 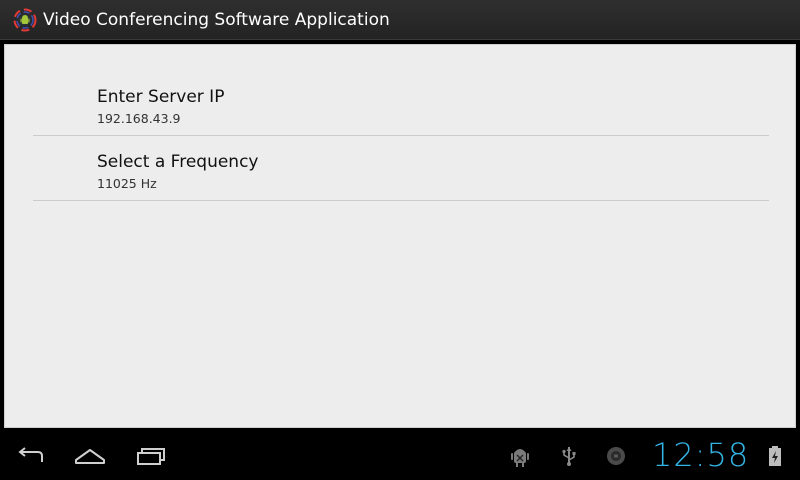 I want to click on back-button, so click(x=32, y=456).